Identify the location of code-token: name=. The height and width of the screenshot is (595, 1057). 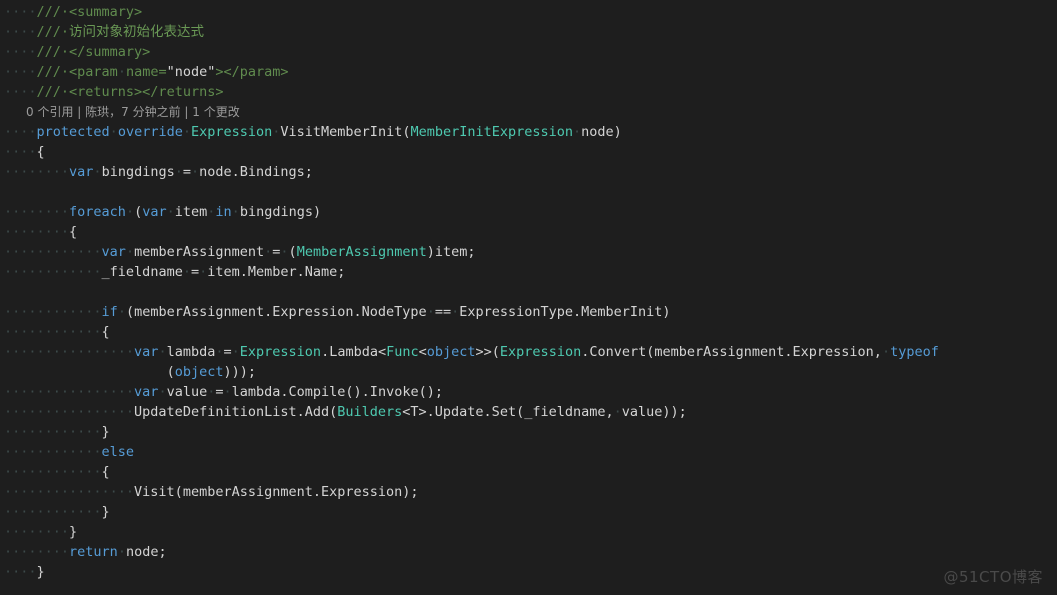
(146, 72).